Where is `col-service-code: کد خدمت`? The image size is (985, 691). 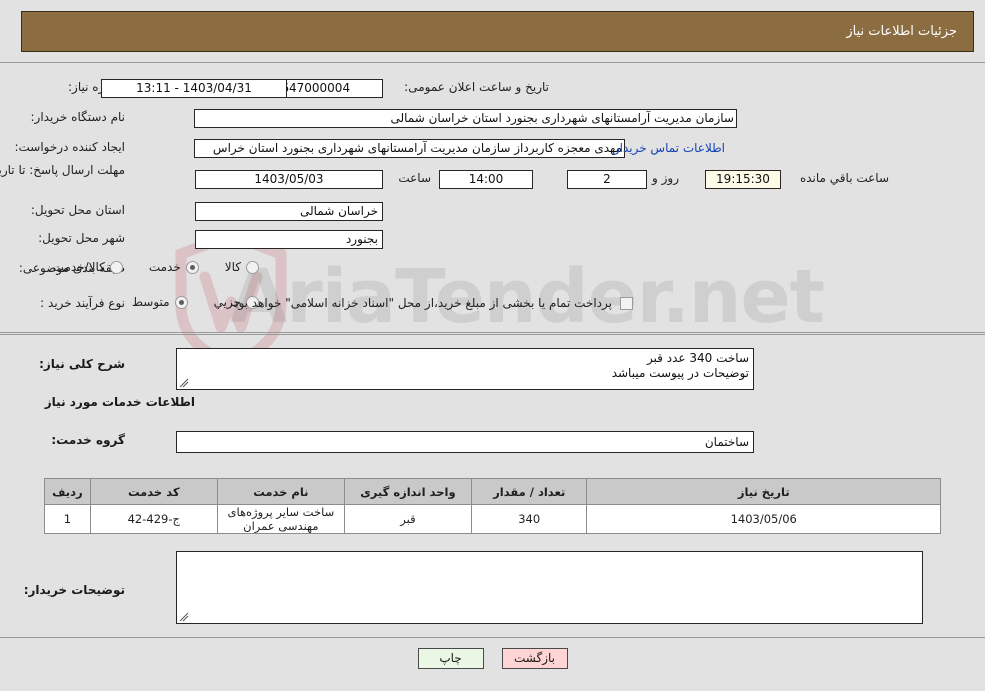 col-service-code: کد خدمت is located at coordinates (153, 491).